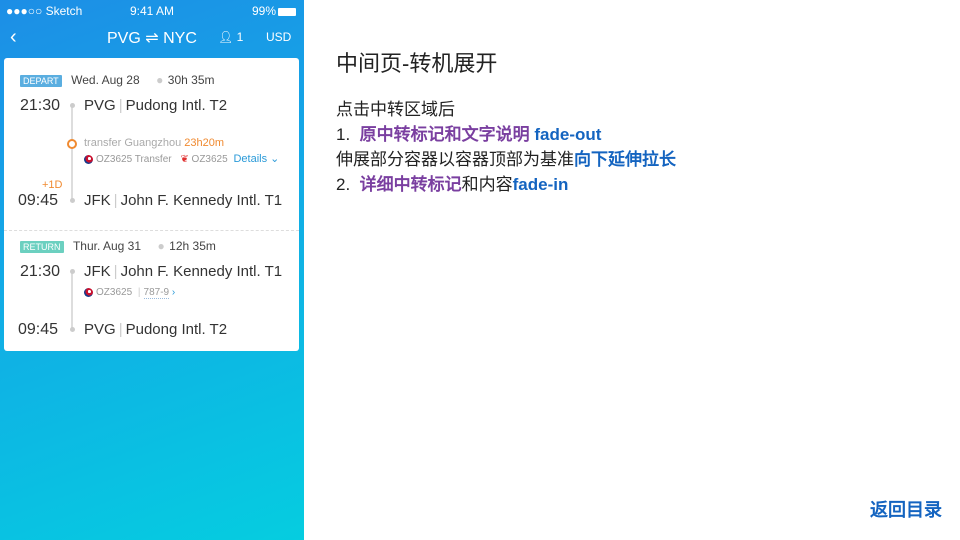 The image size is (960, 540). I want to click on details-label: Details, so click(250, 159).